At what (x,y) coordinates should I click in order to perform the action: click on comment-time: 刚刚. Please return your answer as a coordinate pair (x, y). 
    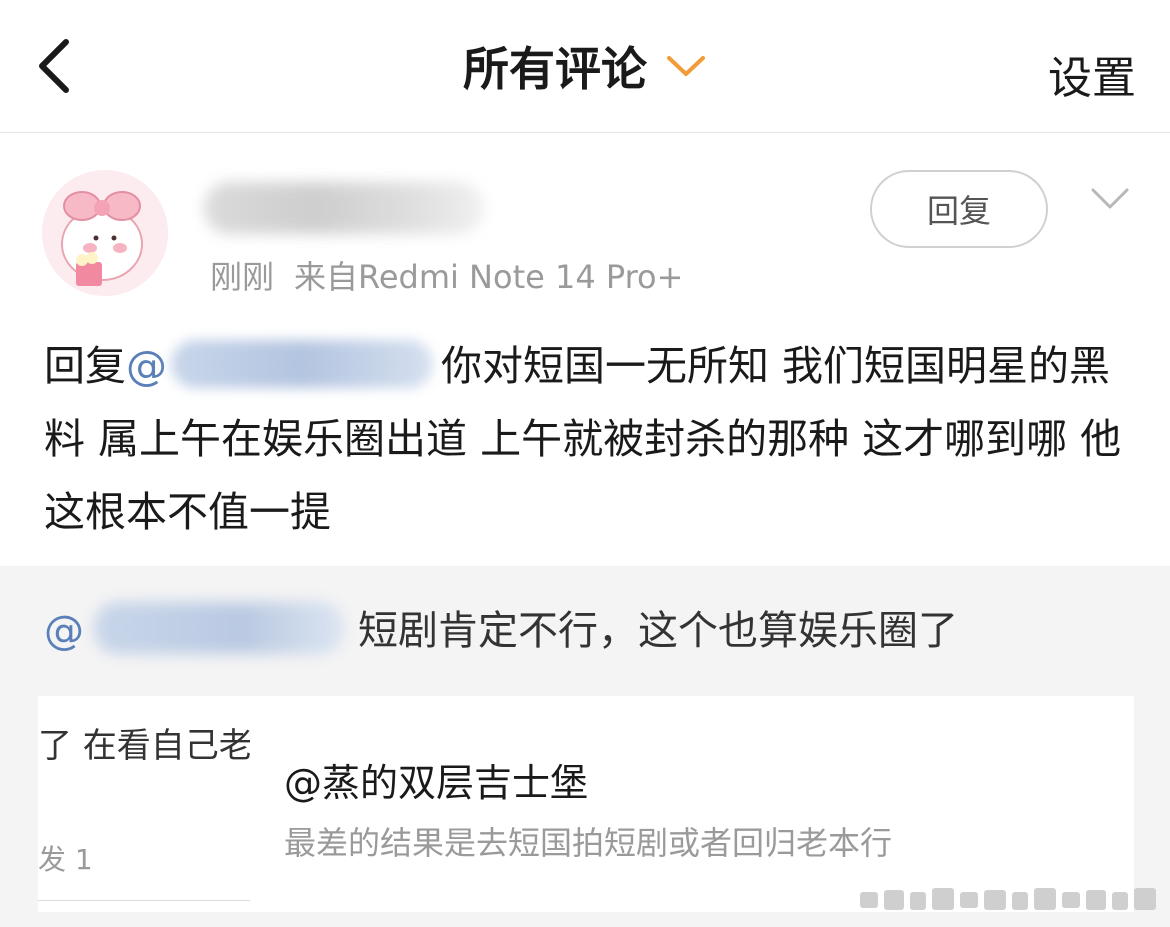
    Looking at the image, I should click on (242, 277).